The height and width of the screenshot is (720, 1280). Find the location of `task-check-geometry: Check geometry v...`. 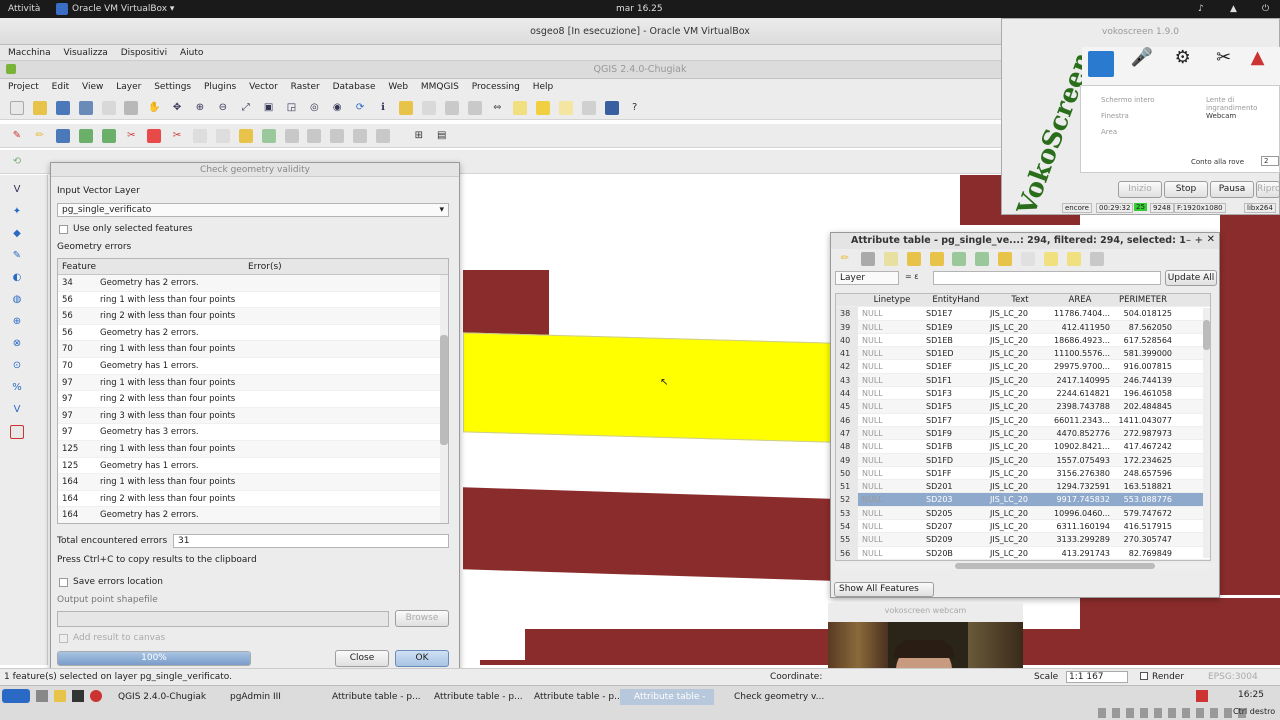

task-check-geometry: Check geometry v... is located at coordinates (772, 697).